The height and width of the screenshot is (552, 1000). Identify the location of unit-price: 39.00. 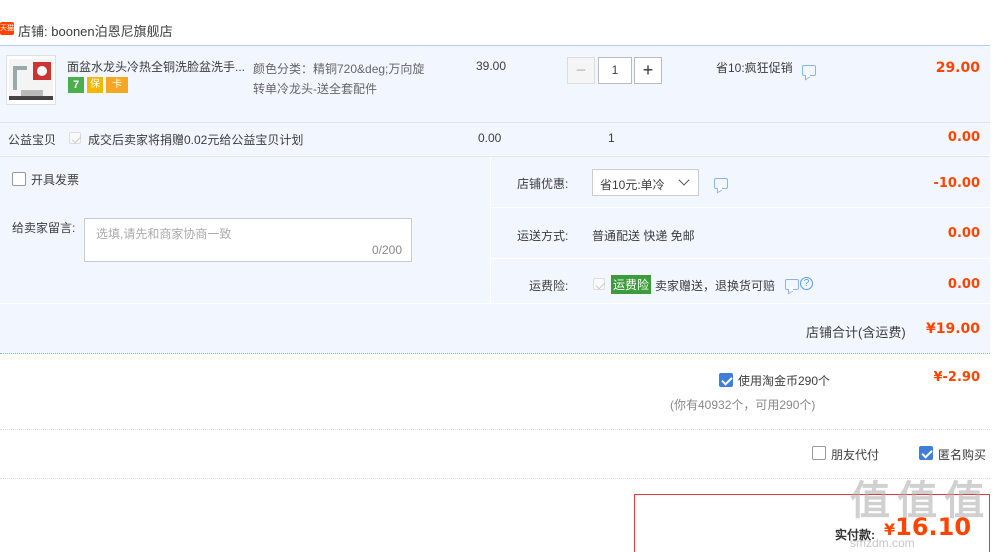
(491, 66).